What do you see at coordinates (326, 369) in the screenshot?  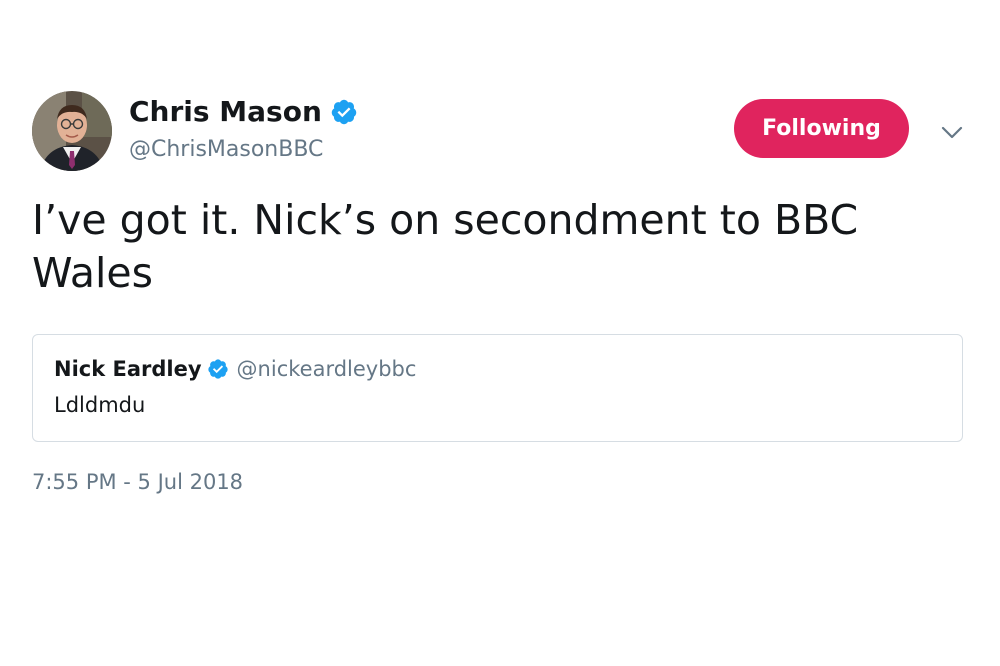 I see `quoted-tweet-author-handle: @nickeardleybbc` at bounding box center [326, 369].